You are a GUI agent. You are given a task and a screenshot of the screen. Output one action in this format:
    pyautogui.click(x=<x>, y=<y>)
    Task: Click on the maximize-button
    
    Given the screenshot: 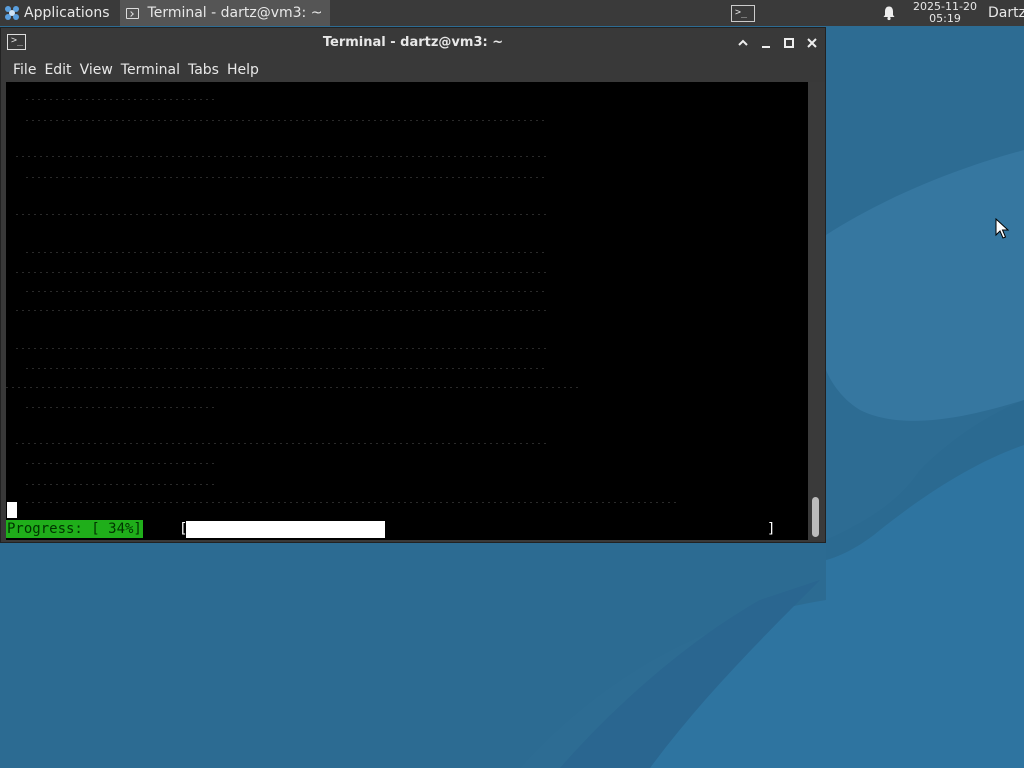 What is the action you would take?
    pyautogui.click(x=789, y=43)
    